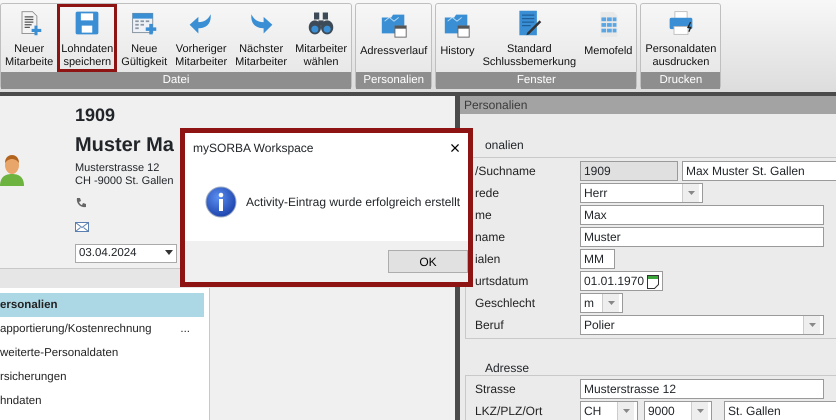 This screenshot has width=836, height=420. What do you see at coordinates (12, 170) in the screenshot?
I see `person-avatar-icon` at bounding box center [12, 170].